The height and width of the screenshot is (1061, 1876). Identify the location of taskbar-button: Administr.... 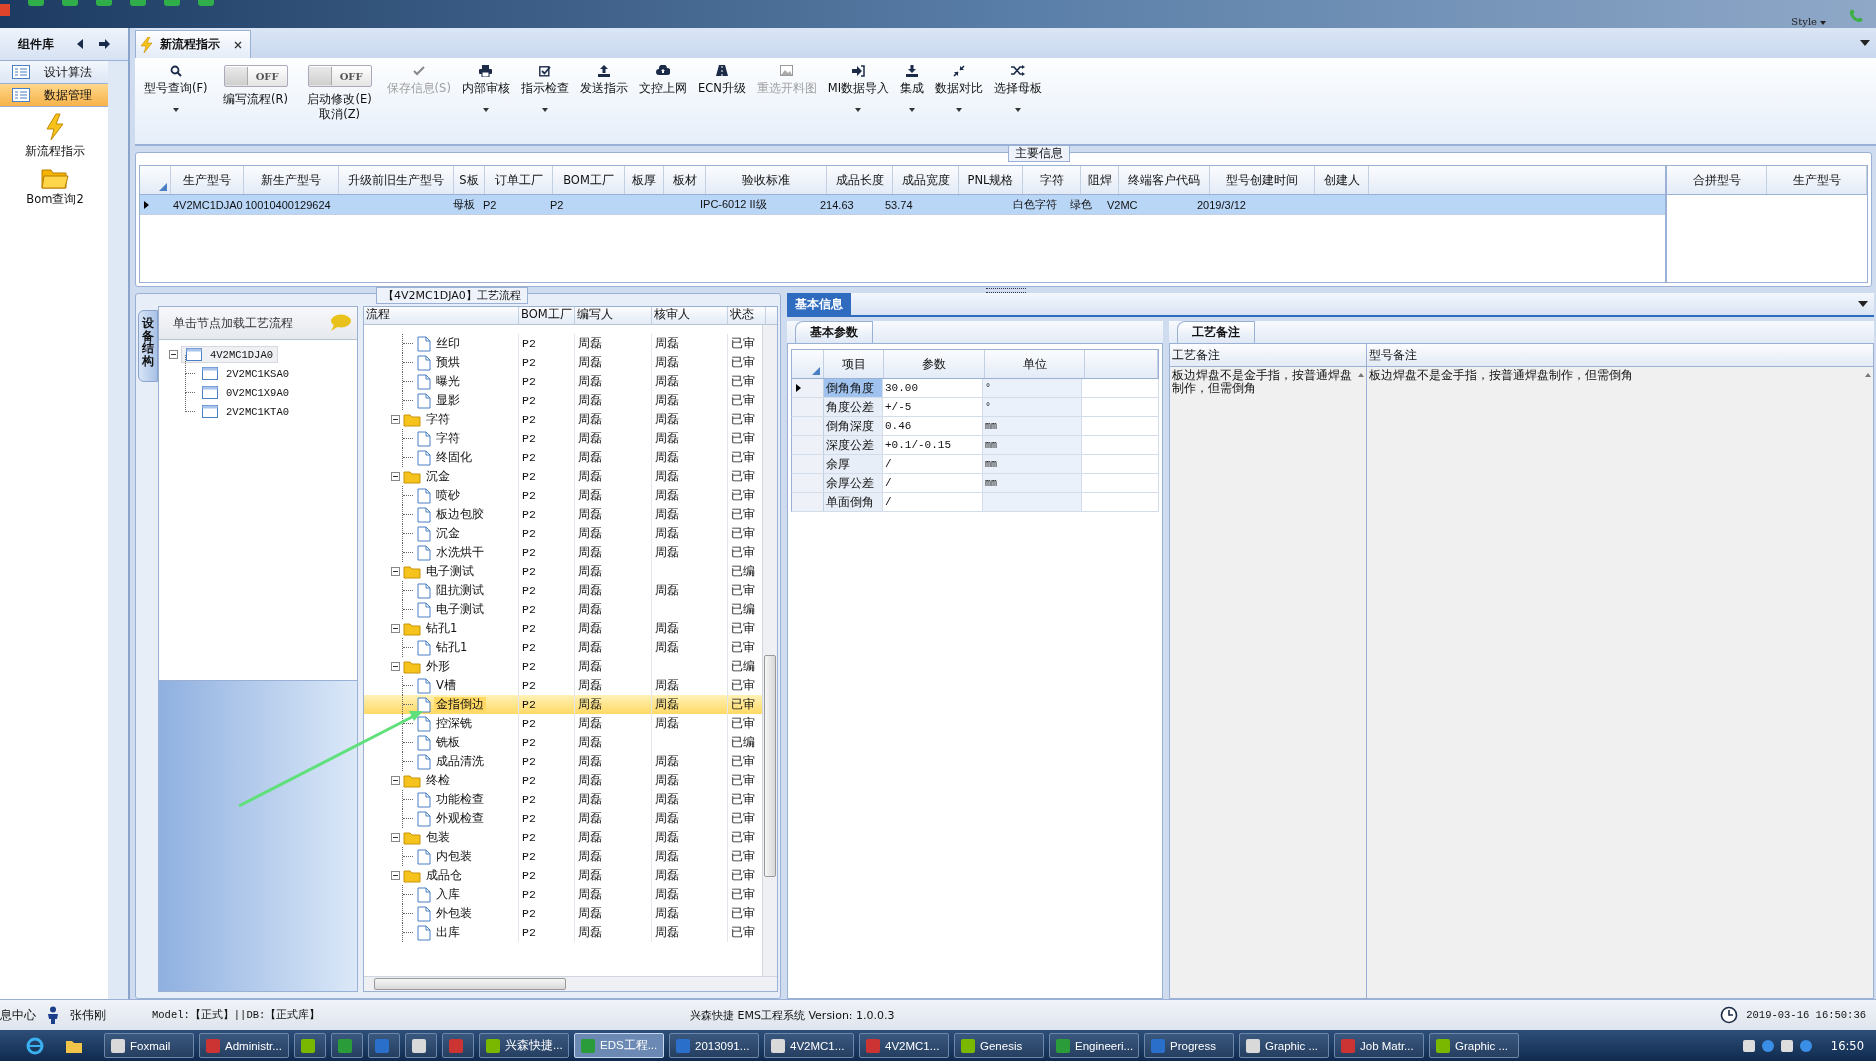
(244, 1045).